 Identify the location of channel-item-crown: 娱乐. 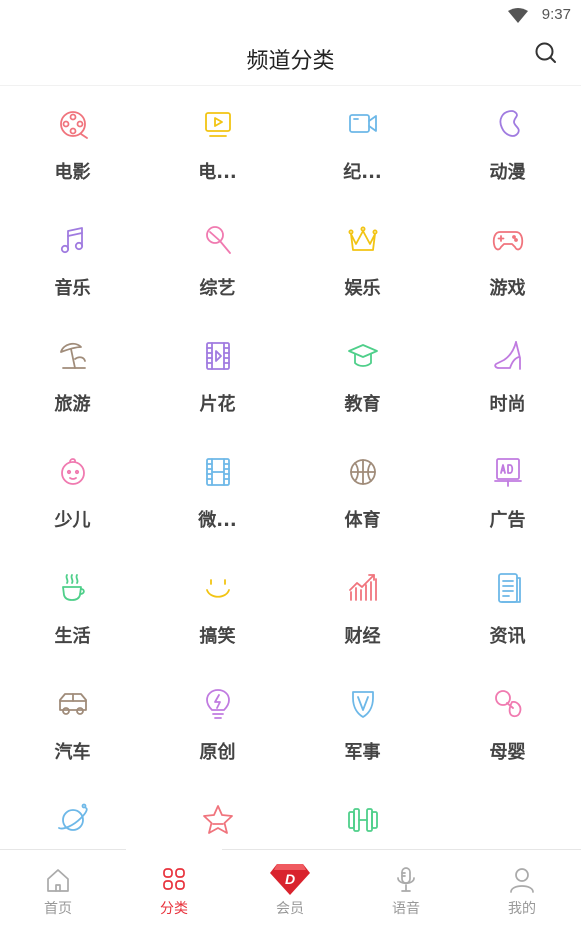
(362, 274).